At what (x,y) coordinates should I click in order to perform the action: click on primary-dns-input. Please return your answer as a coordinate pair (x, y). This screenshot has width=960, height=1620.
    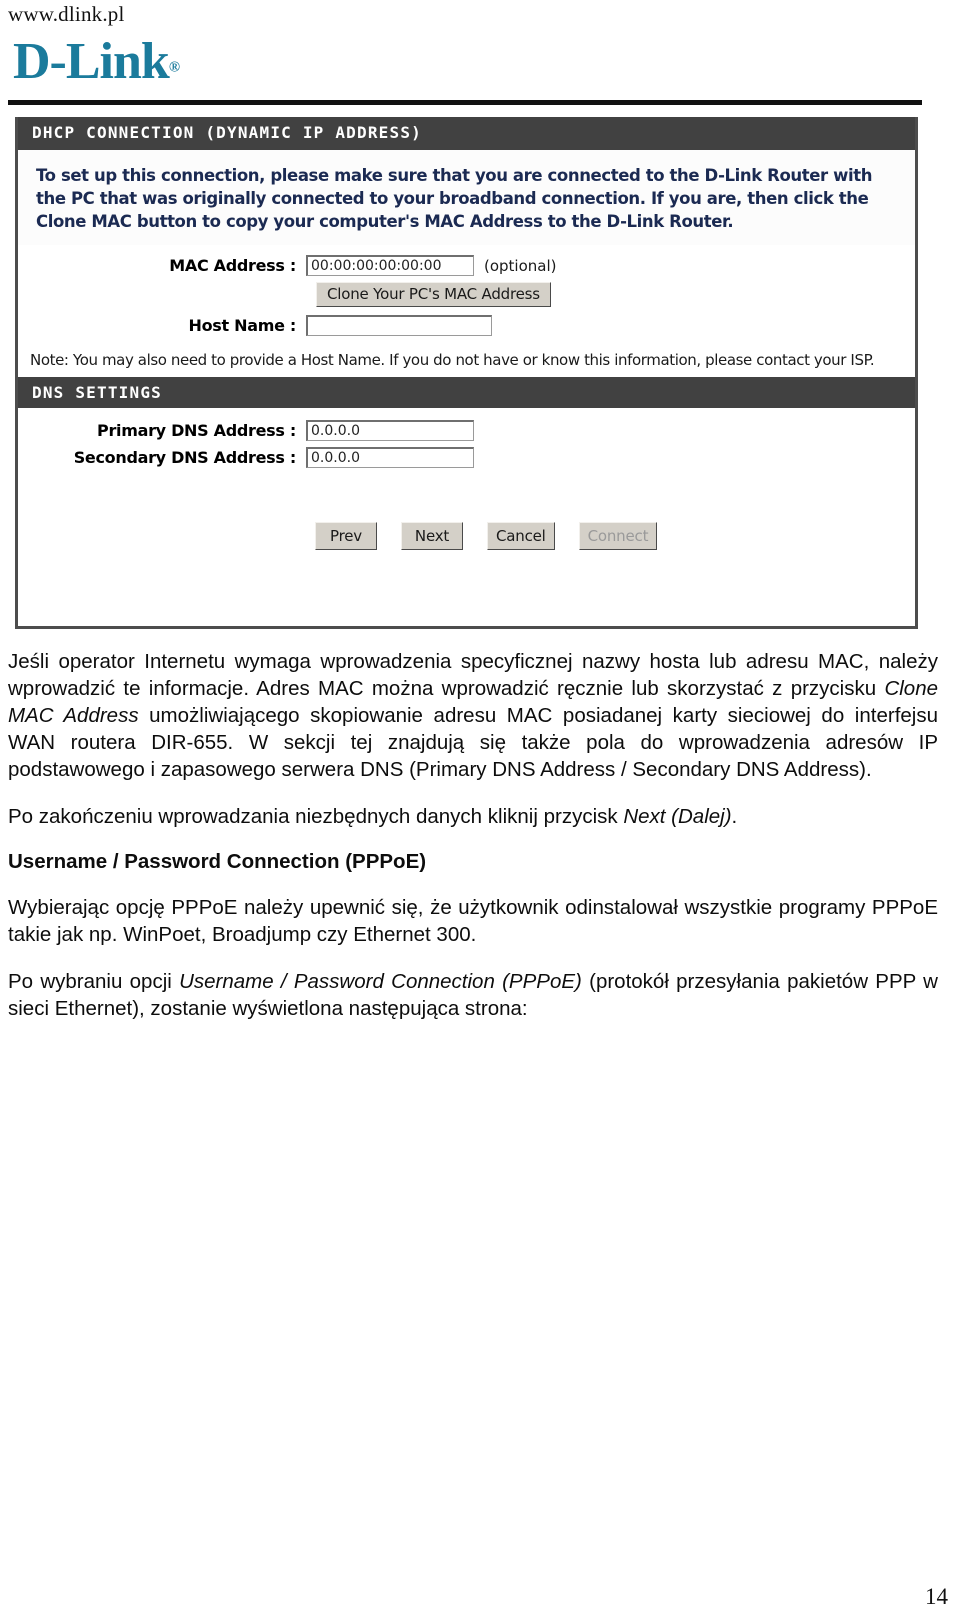
    Looking at the image, I should click on (390, 430).